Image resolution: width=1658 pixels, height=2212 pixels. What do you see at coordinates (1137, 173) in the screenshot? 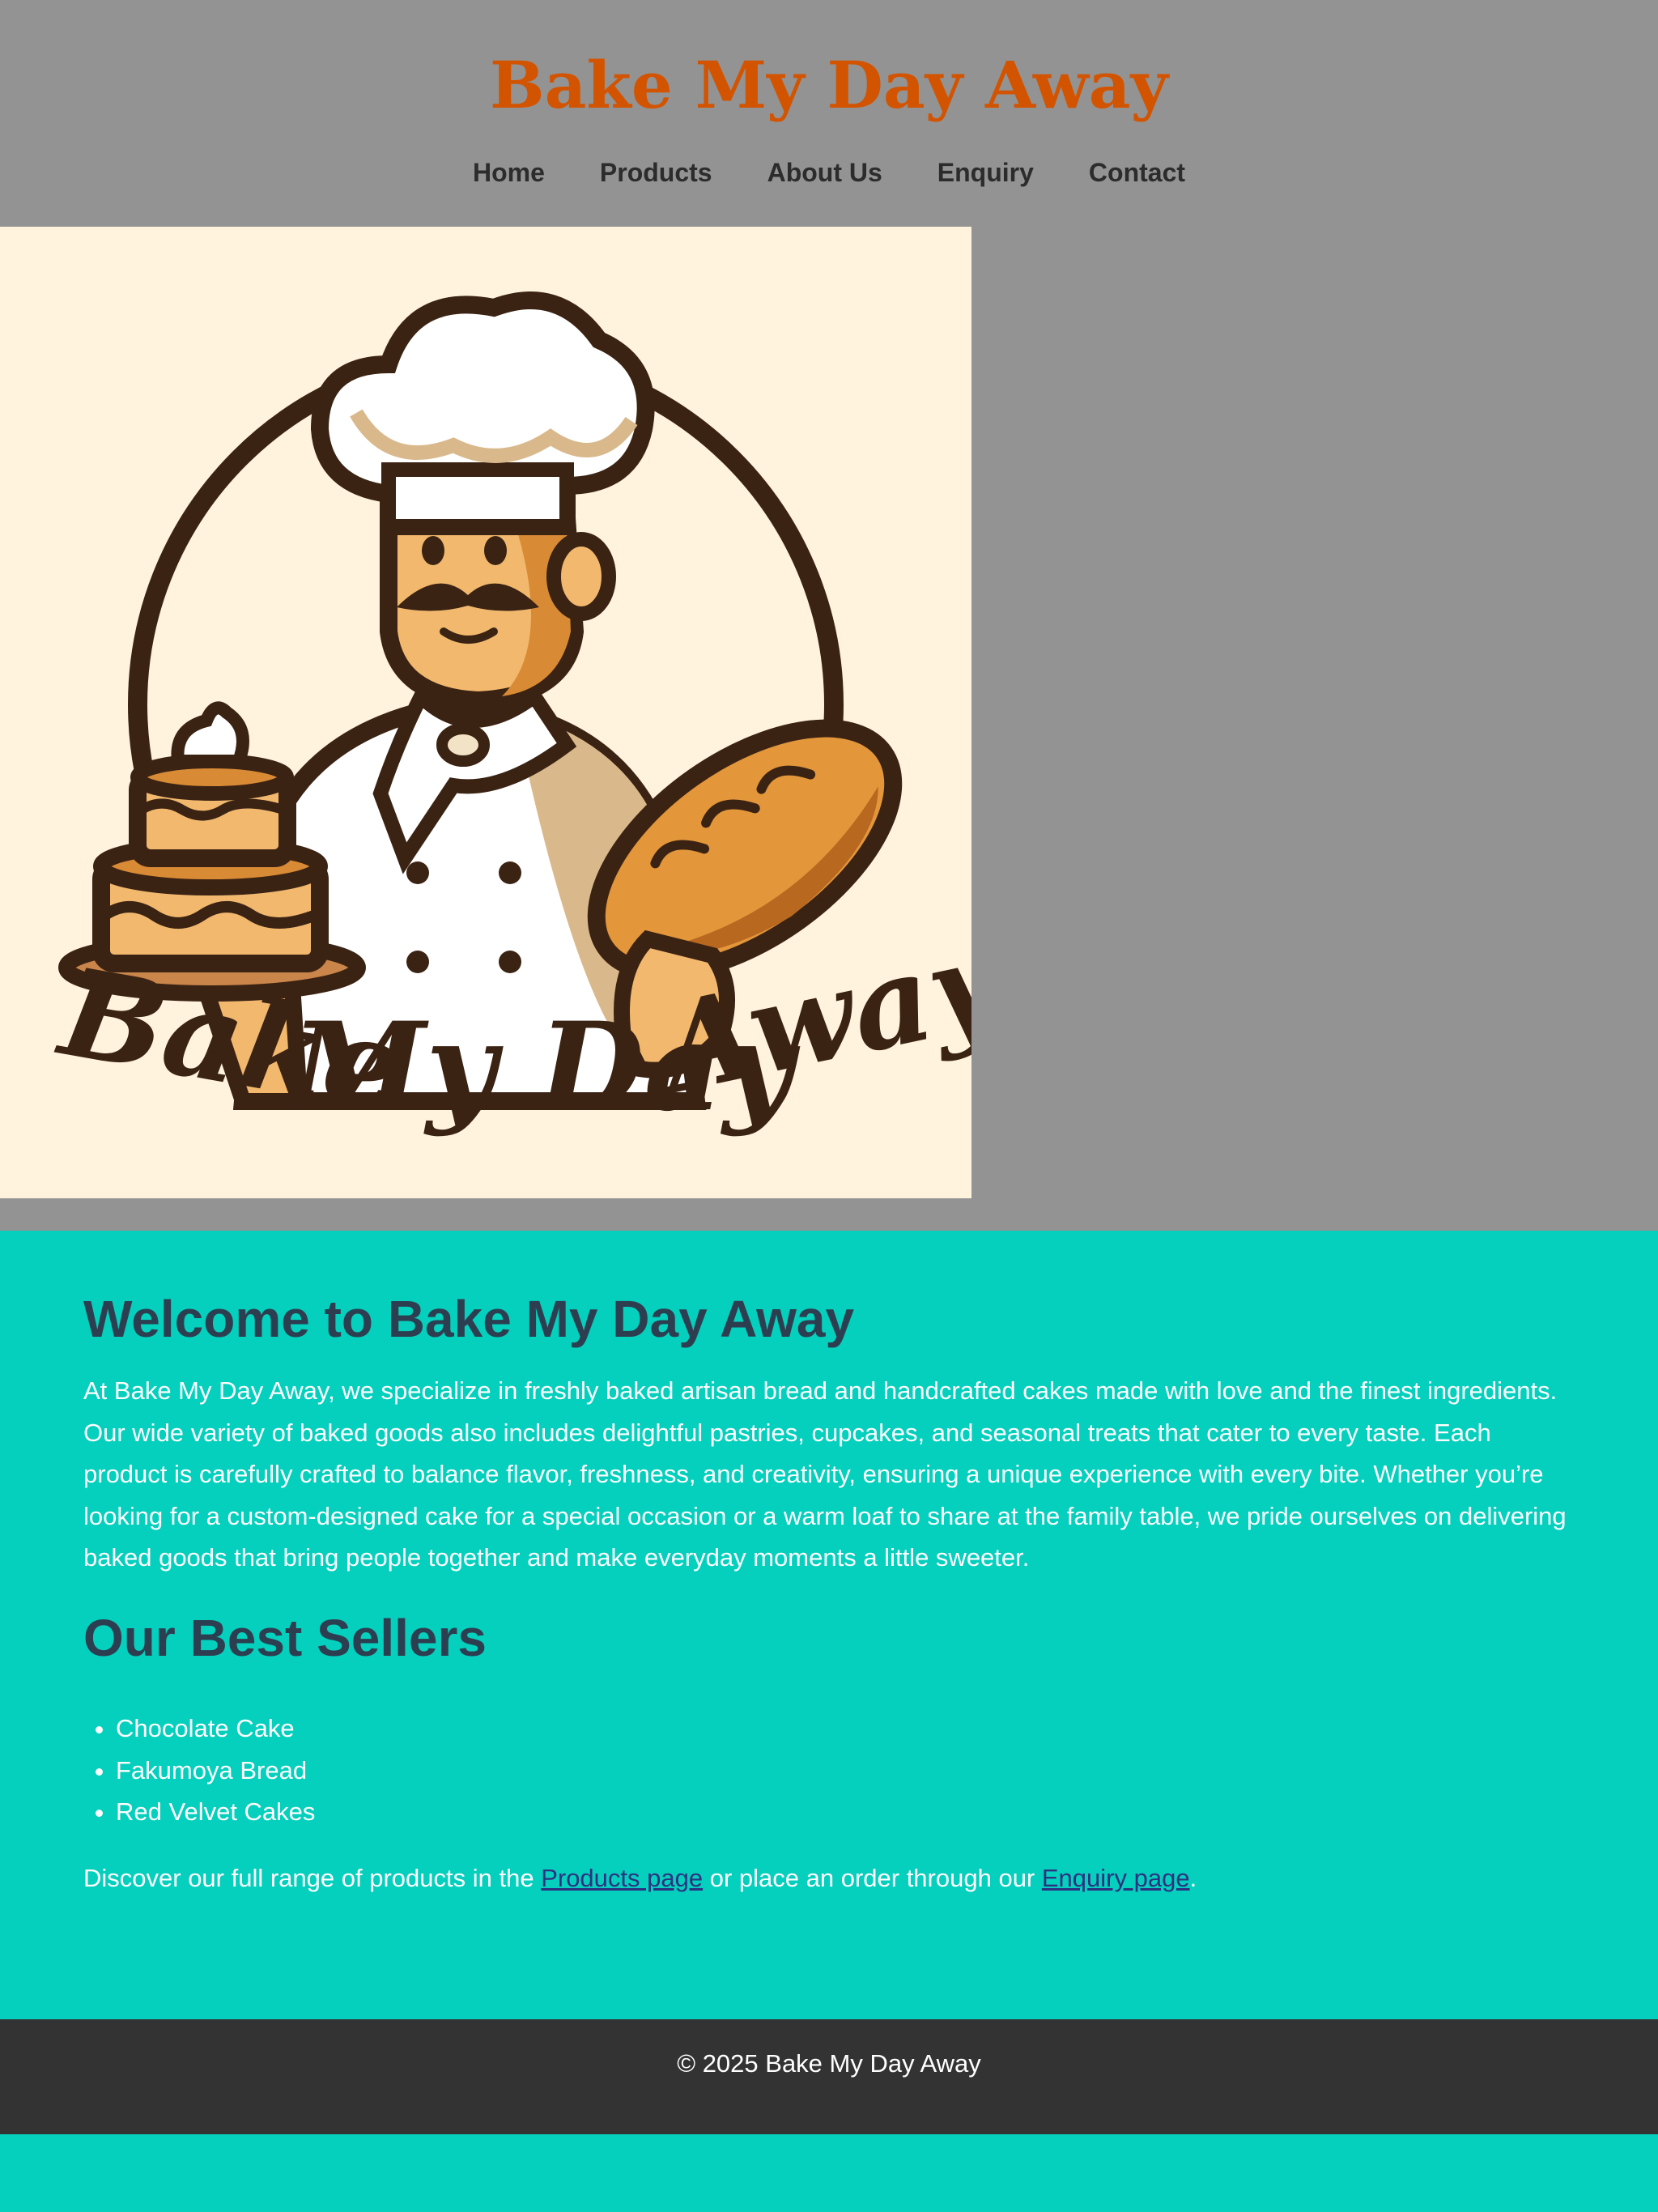
I see `nav-contact-link: Contact` at bounding box center [1137, 173].